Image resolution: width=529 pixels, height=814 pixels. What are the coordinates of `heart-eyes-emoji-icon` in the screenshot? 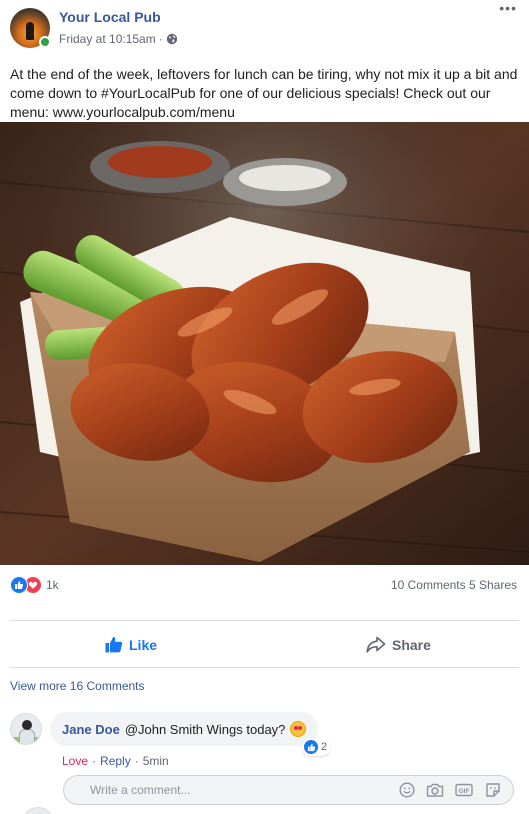 It's located at (298, 729).